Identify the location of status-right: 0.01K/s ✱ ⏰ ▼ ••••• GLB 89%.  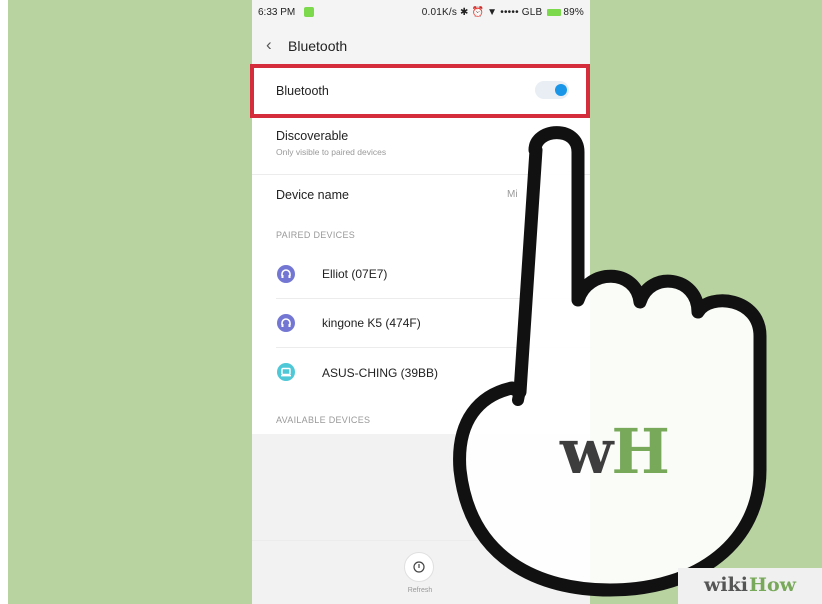
(503, 12).